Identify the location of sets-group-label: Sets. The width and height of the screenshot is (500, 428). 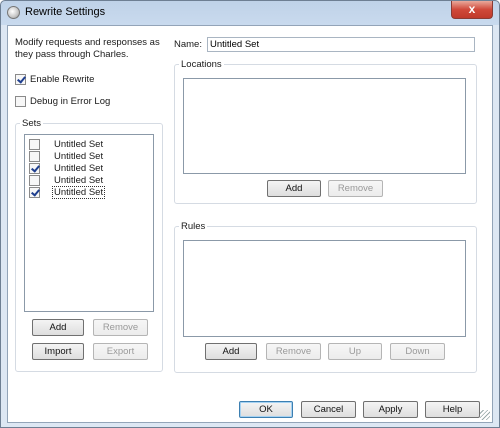
(32, 123).